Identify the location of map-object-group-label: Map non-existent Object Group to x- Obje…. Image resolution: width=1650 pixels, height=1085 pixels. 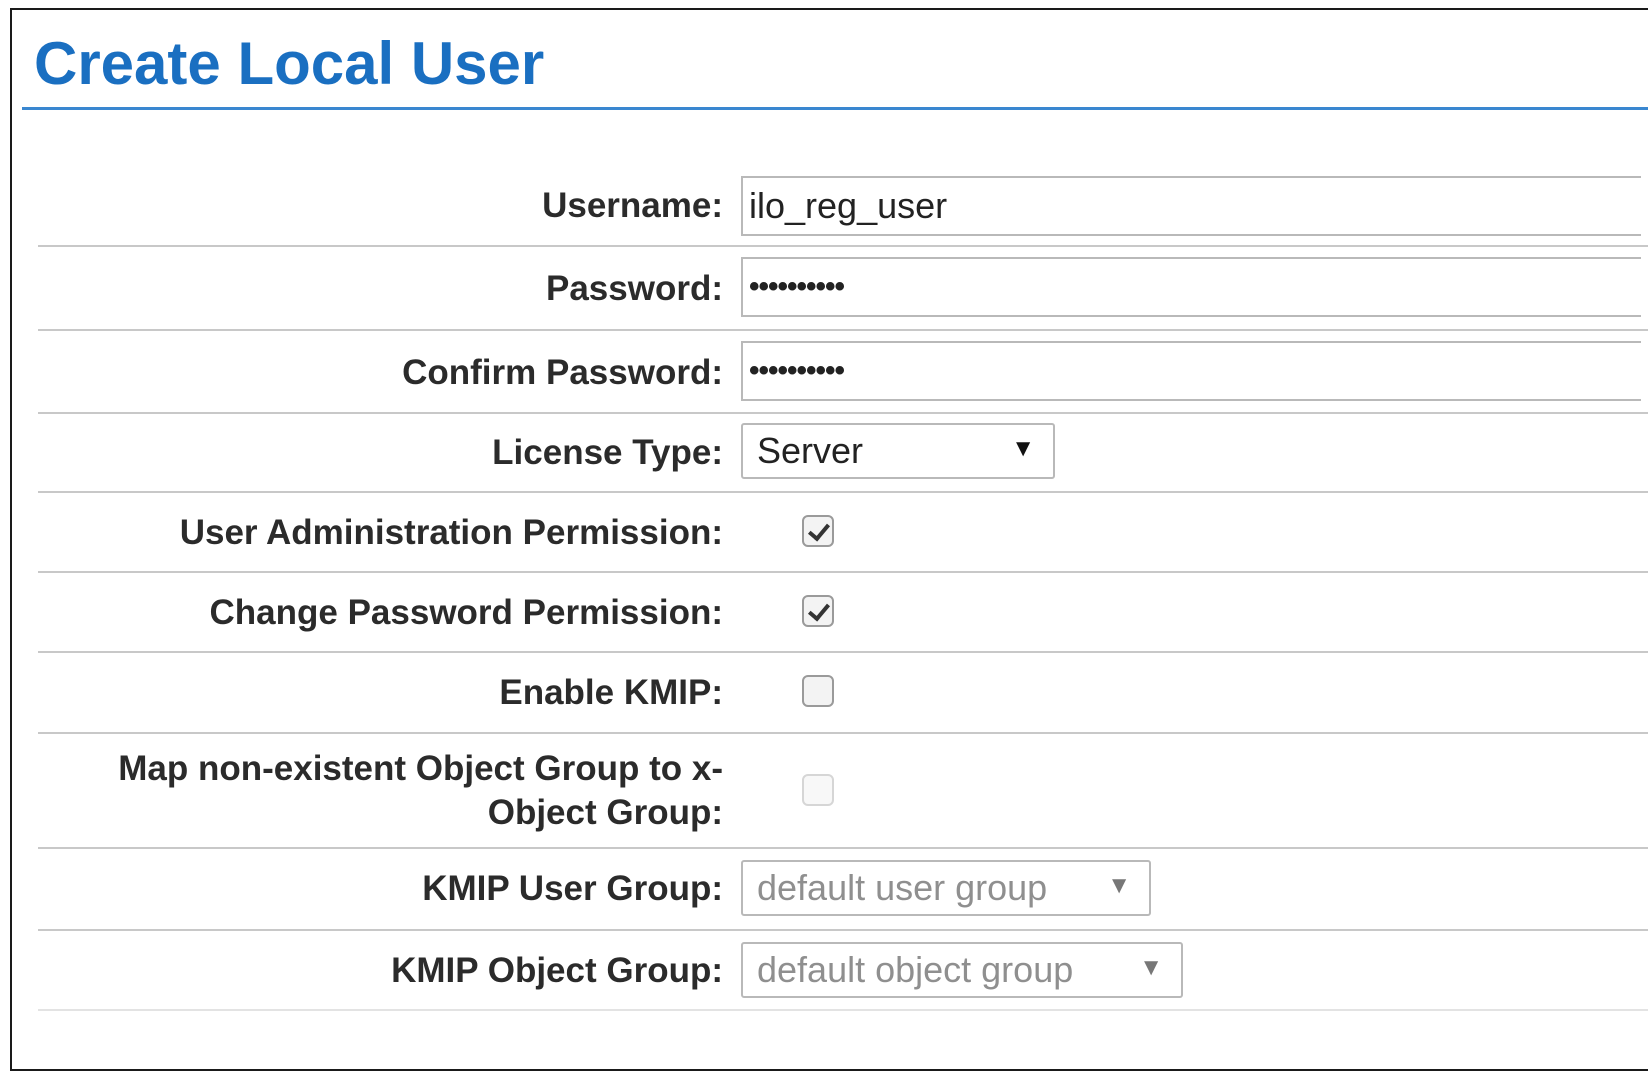
(388, 791).